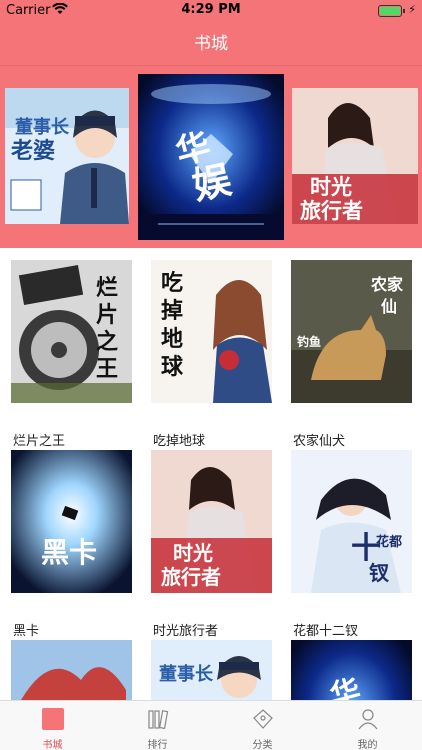 This screenshot has width=422, height=750. I want to click on cover-art: 董事长 老婆, so click(67, 156).